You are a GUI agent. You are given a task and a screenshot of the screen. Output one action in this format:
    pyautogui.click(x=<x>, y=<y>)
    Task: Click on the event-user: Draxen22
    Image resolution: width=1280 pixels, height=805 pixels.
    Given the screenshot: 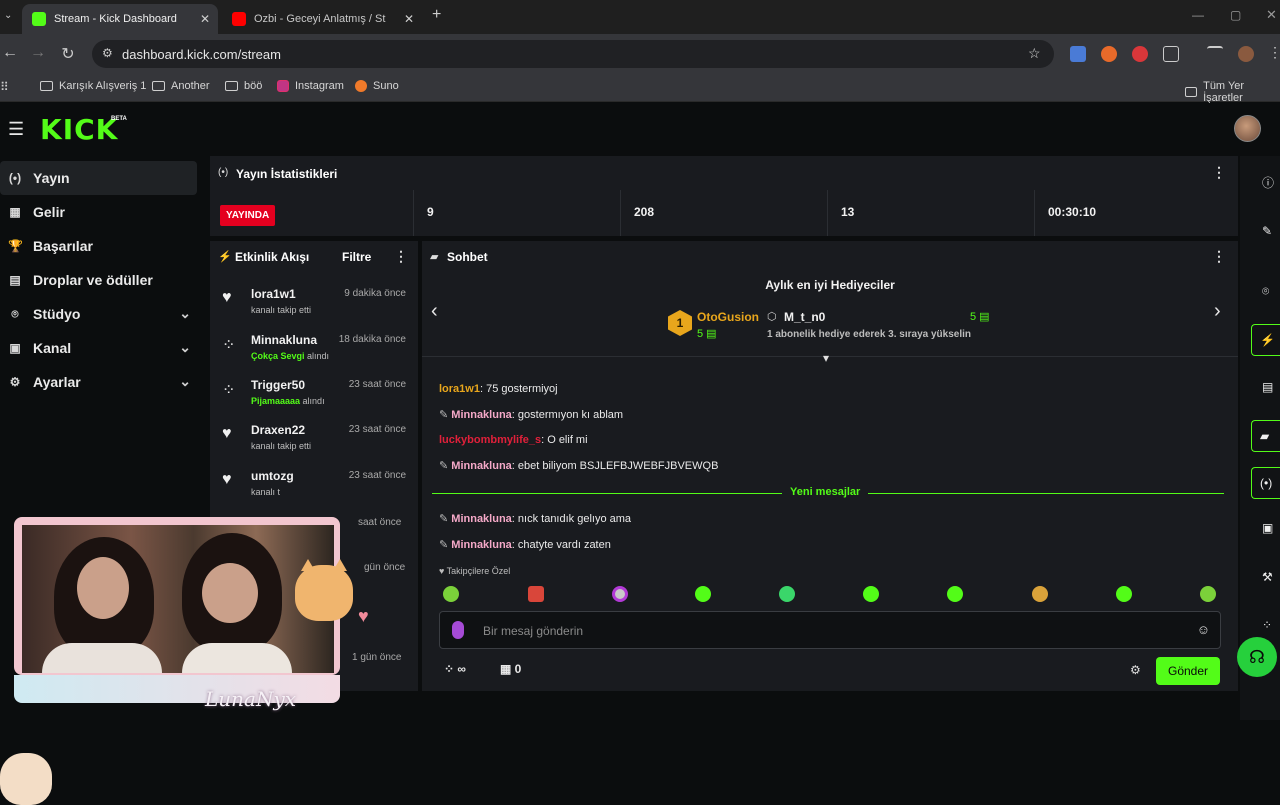 What is the action you would take?
    pyautogui.click(x=278, y=430)
    